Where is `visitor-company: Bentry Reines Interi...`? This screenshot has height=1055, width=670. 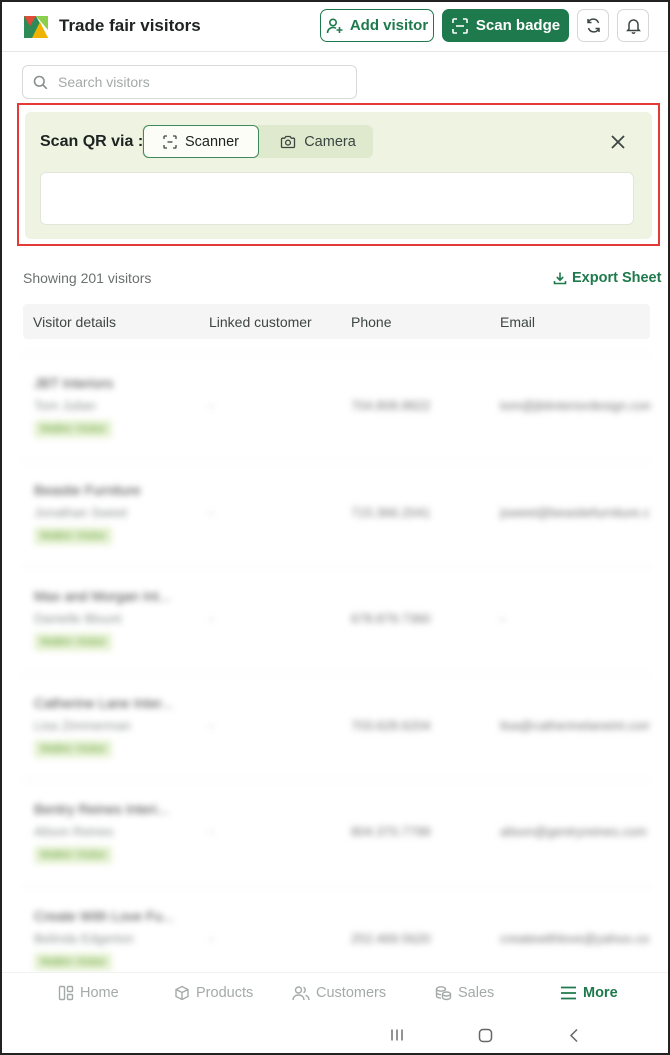 visitor-company: Bentry Reines Interi... is located at coordinates (101, 809).